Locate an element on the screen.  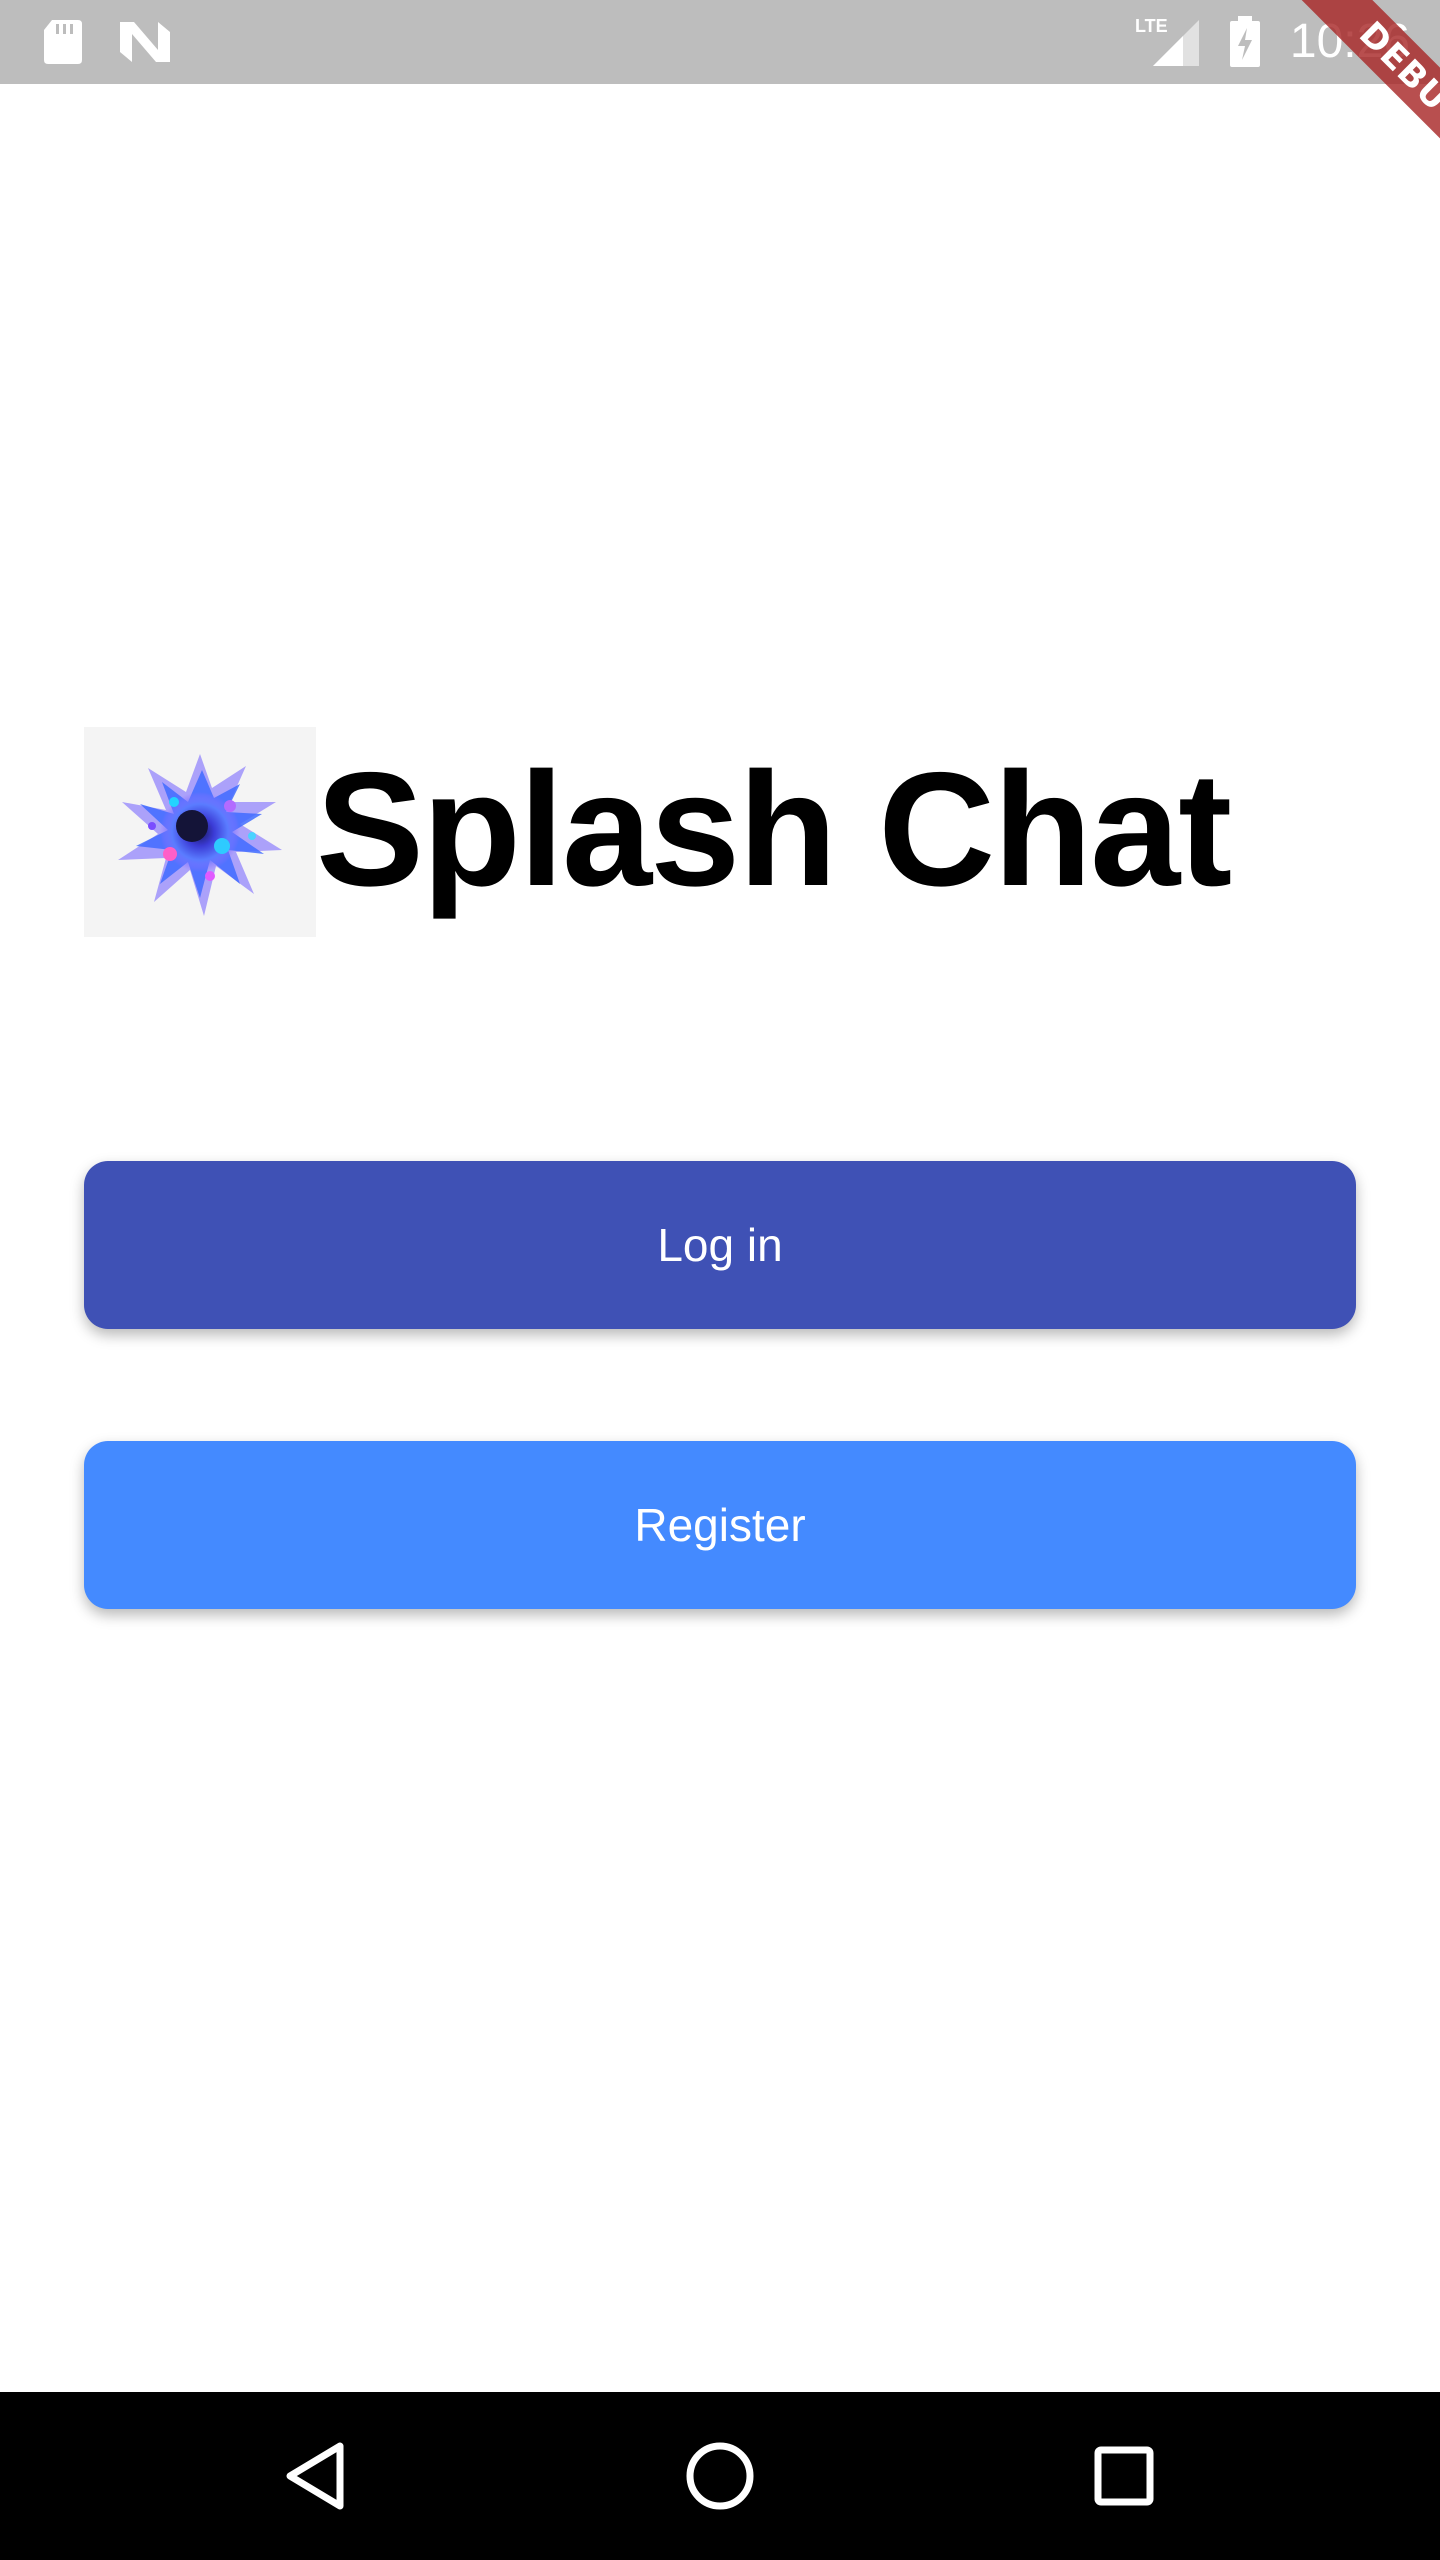
navigation-bar is located at coordinates (720, 2476).